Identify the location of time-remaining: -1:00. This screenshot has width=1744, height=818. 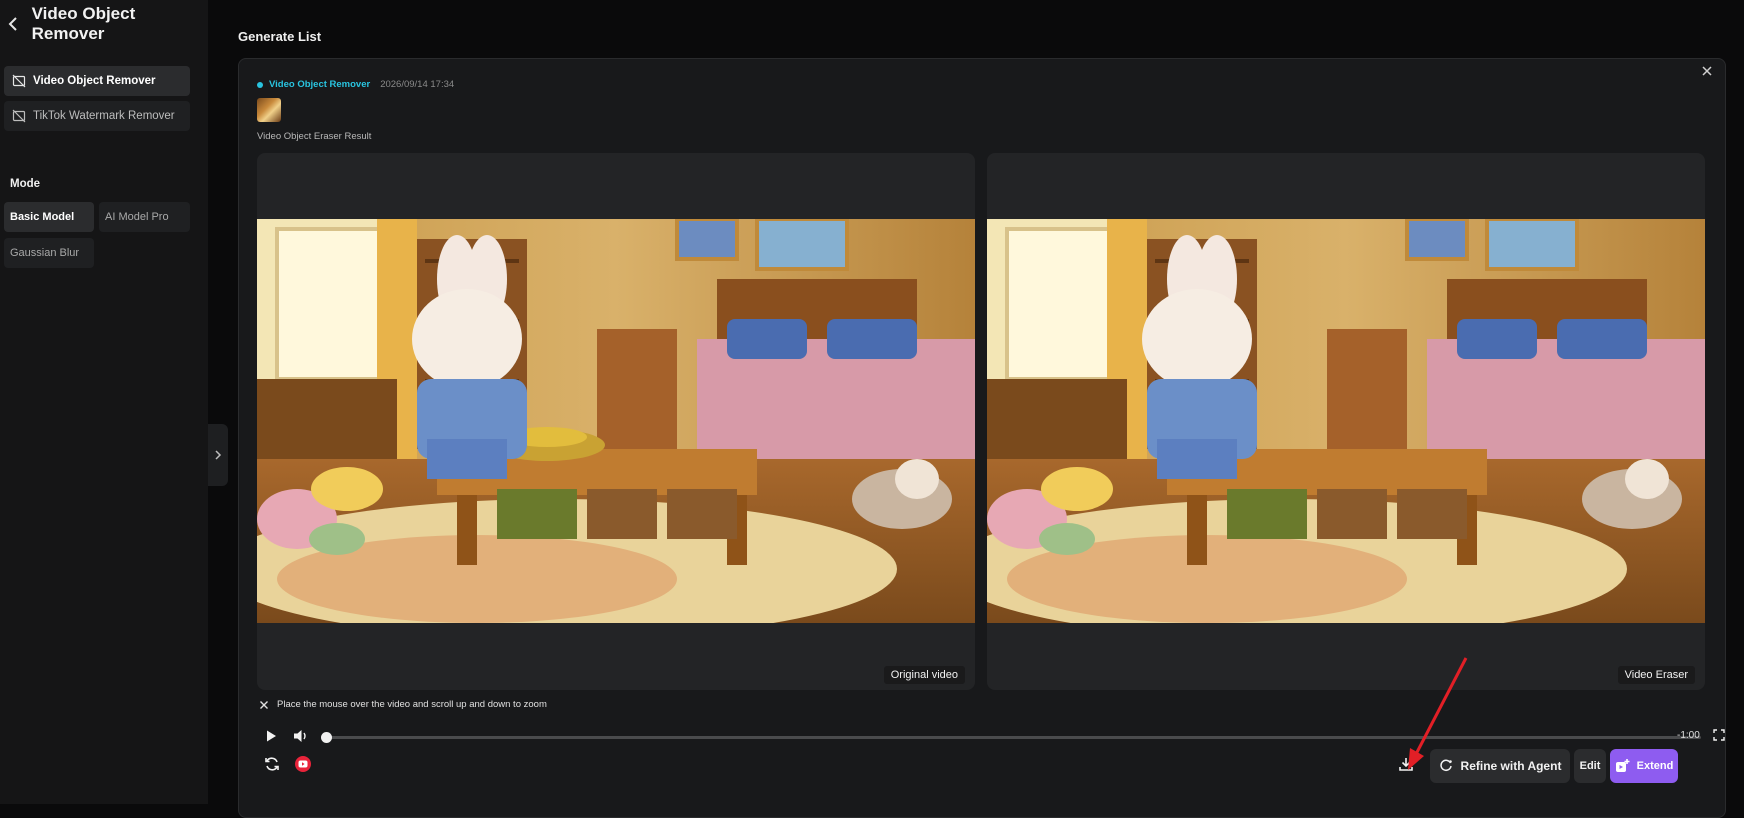
(1688, 735).